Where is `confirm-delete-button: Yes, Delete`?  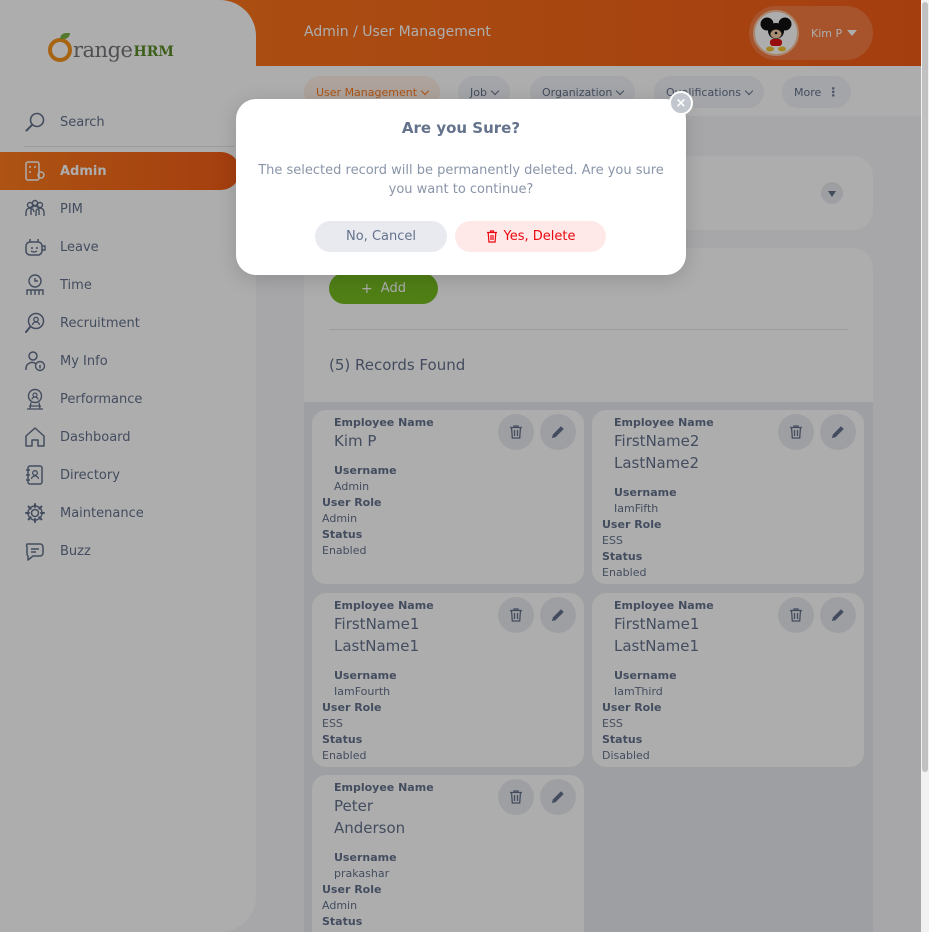 confirm-delete-button: Yes, Delete is located at coordinates (530, 236).